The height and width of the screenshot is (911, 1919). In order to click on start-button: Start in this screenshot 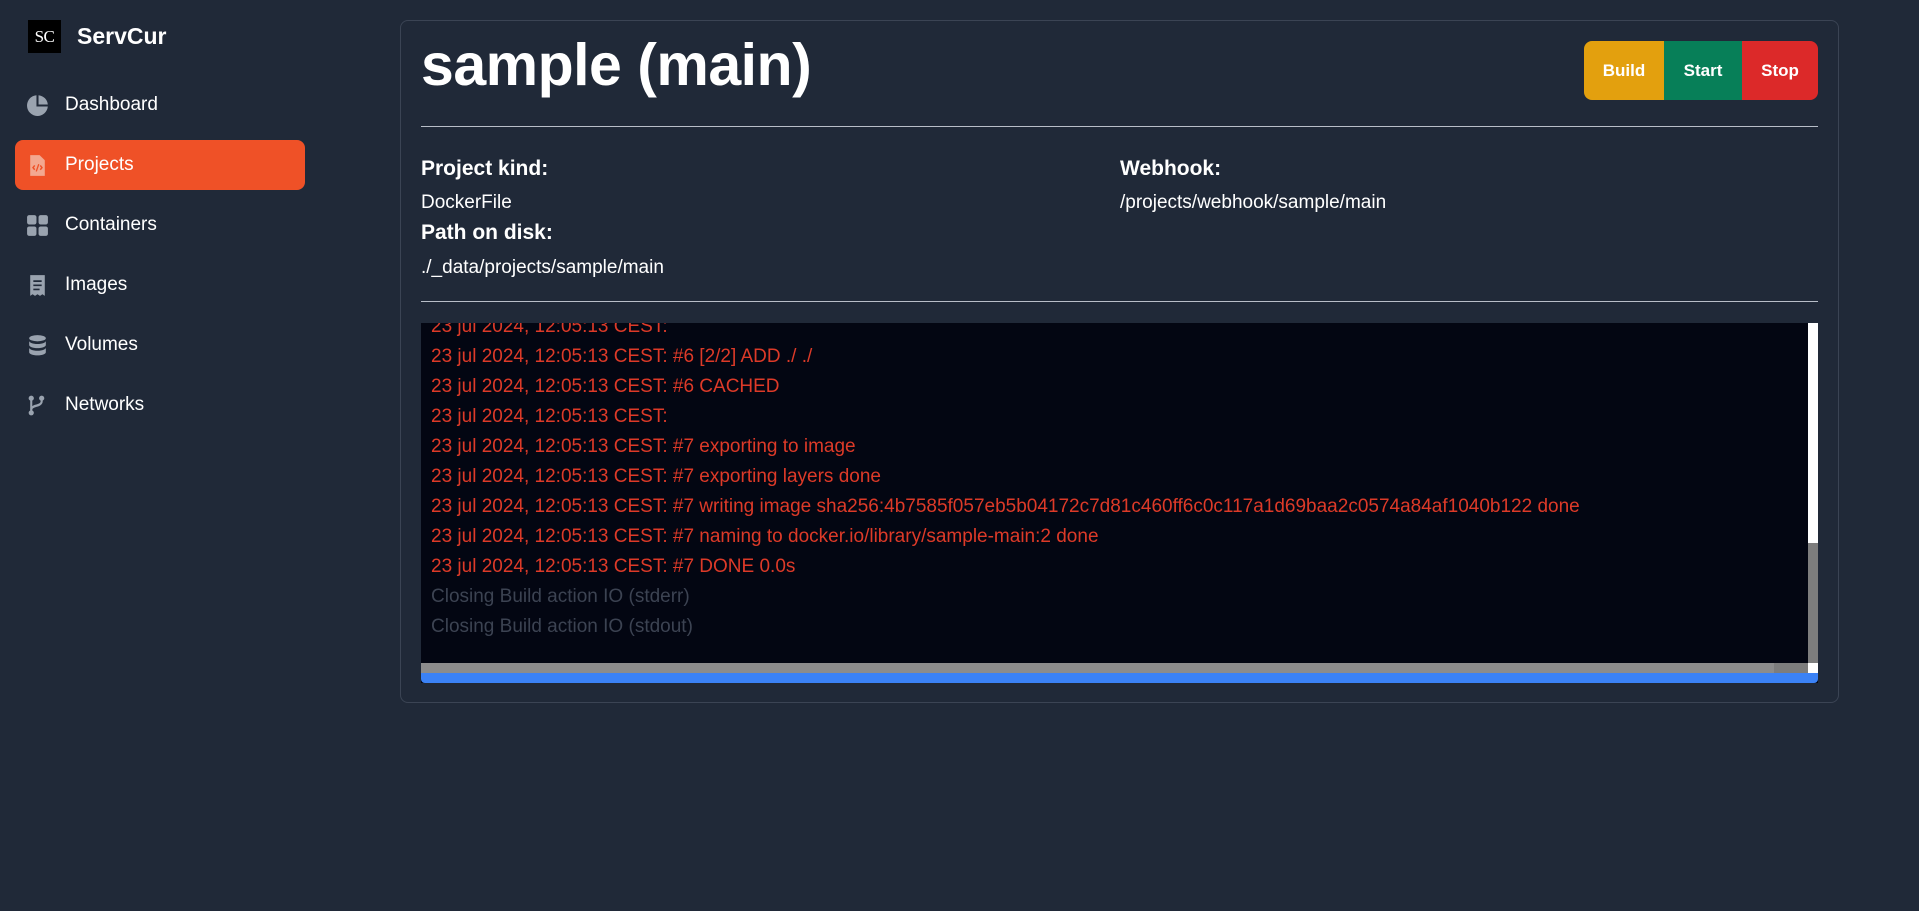, I will do `click(1703, 70)`.